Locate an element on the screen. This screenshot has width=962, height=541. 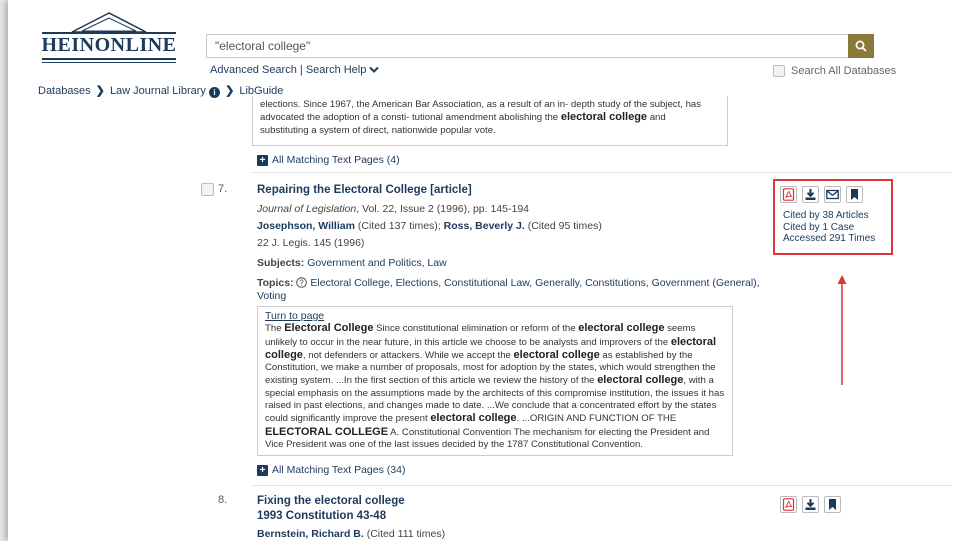
breadcrumb-databases: Databases is located at coordinates (64, 91).